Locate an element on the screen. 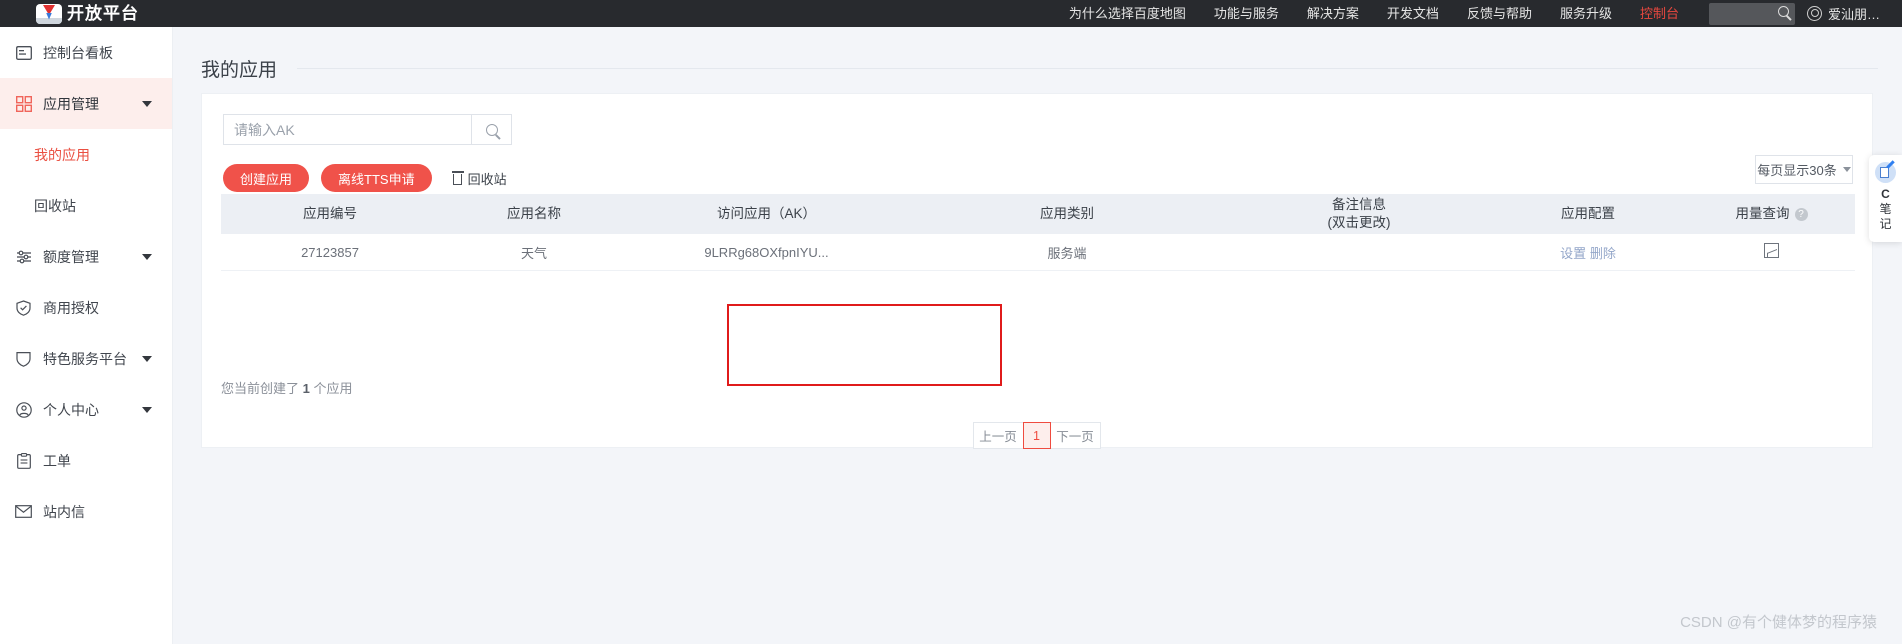 Image resolution: width=1902 pixels, height=644 pixels. sidebar-label-commercial-license: 商用授权 is located at coordinates (71, 307).